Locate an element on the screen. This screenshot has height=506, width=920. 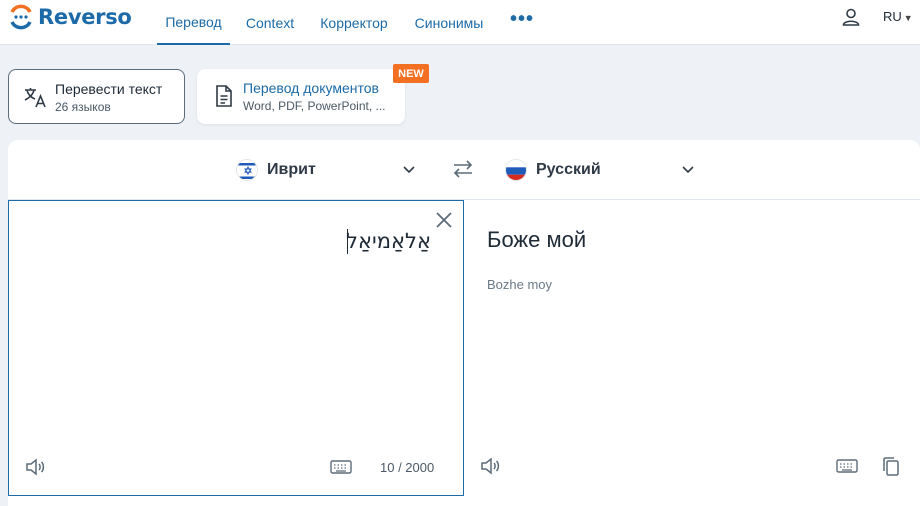
chevron-down-icon: ▼ is located at coordinates (908, 18).